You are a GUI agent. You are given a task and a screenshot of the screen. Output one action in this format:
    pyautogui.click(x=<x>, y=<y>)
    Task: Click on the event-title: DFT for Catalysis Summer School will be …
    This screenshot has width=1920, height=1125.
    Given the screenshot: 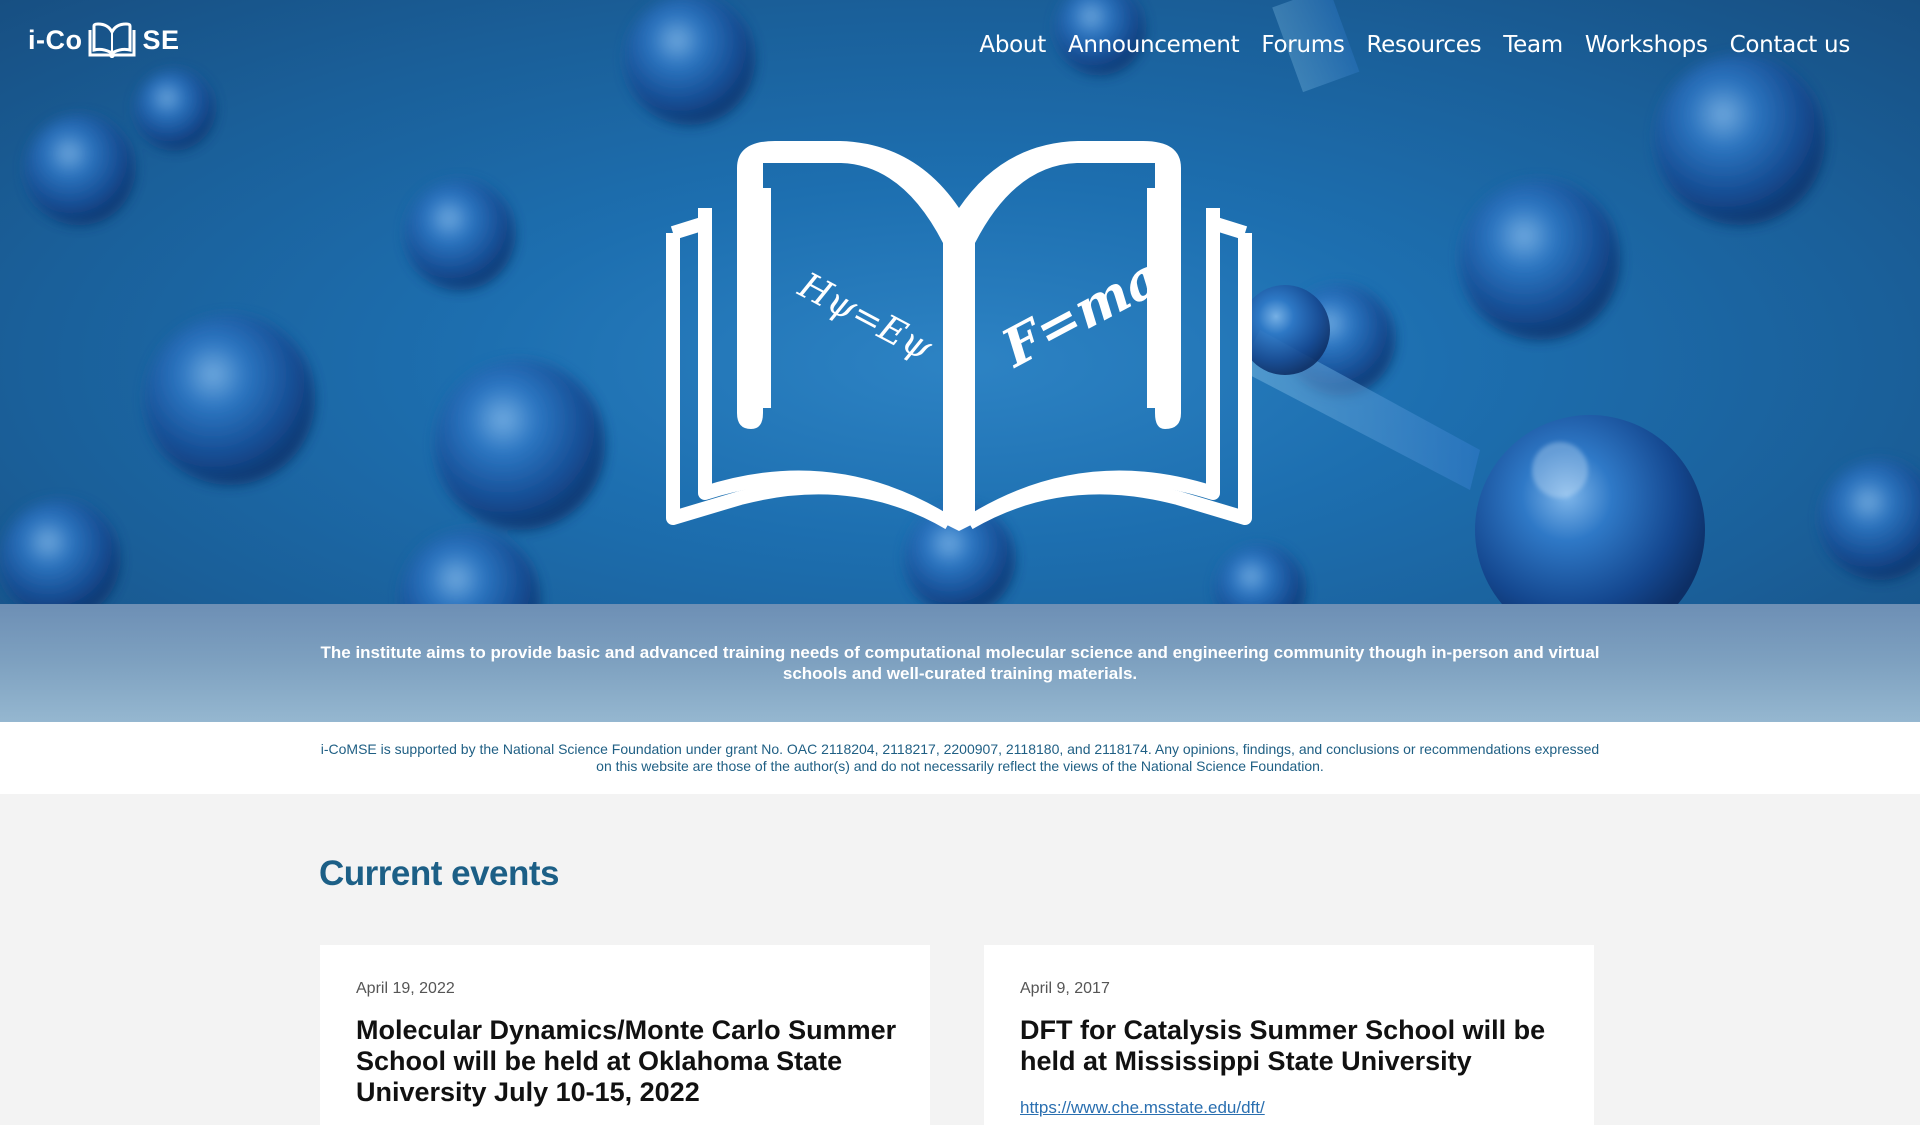 What is the action you would take?
    pyautogui.click(x=1292, y=1046)
    